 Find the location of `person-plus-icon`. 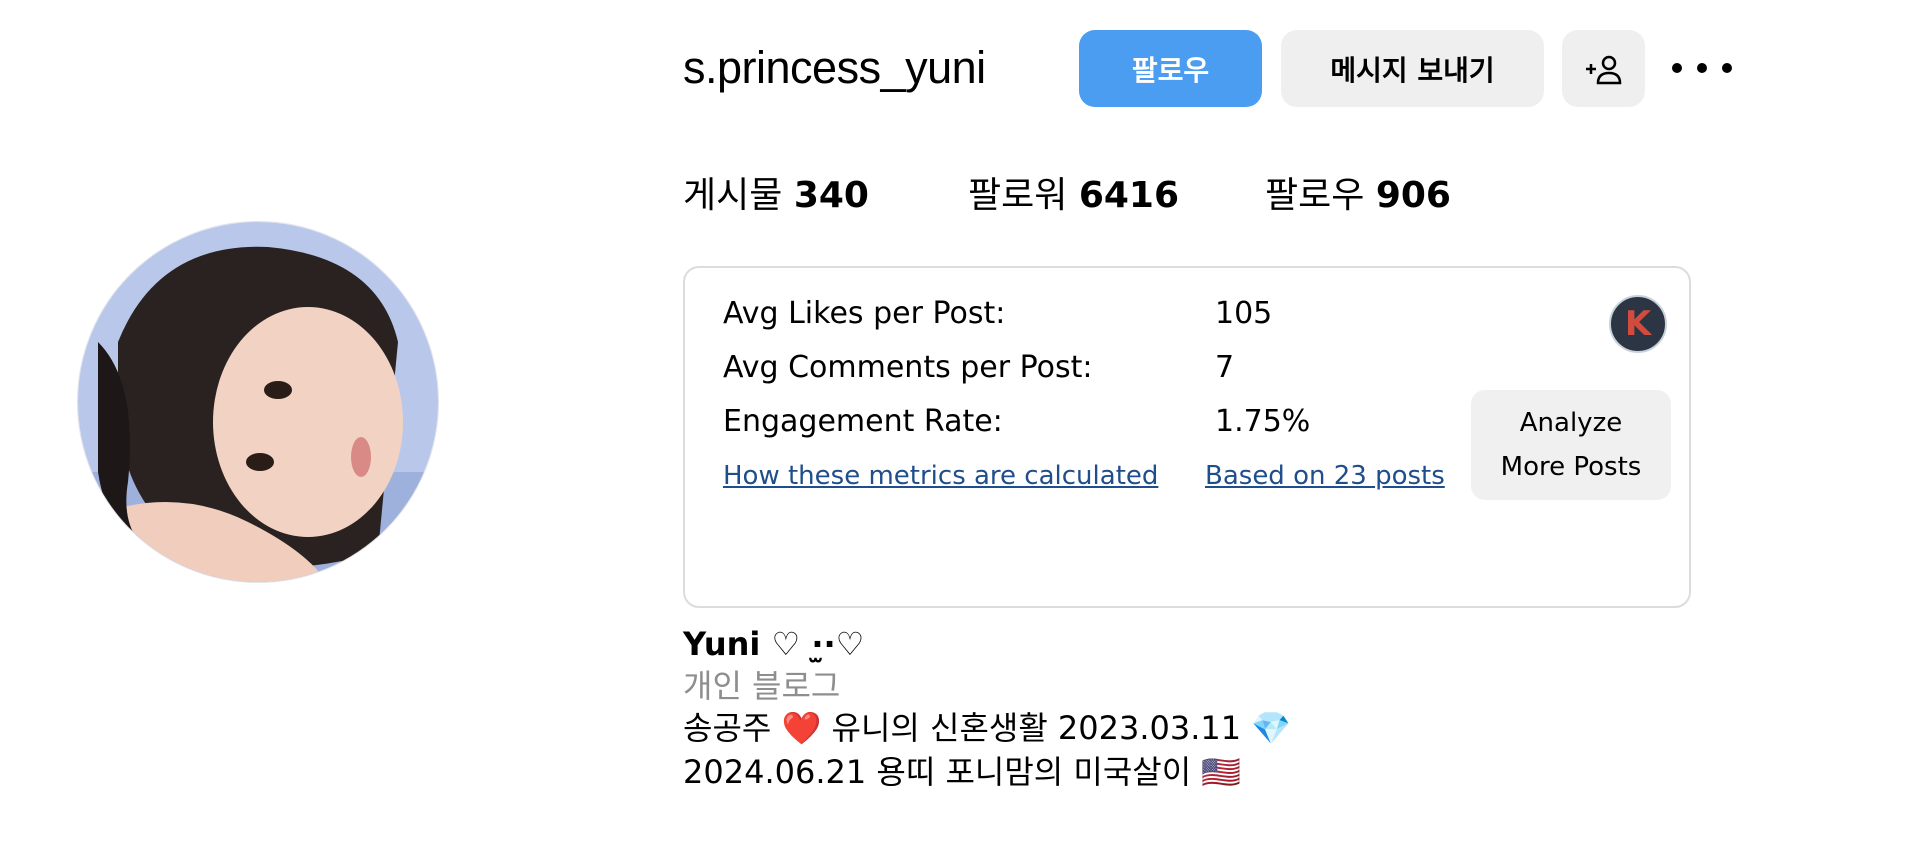

person-plus-icon is located at coordinates (1603, 69).